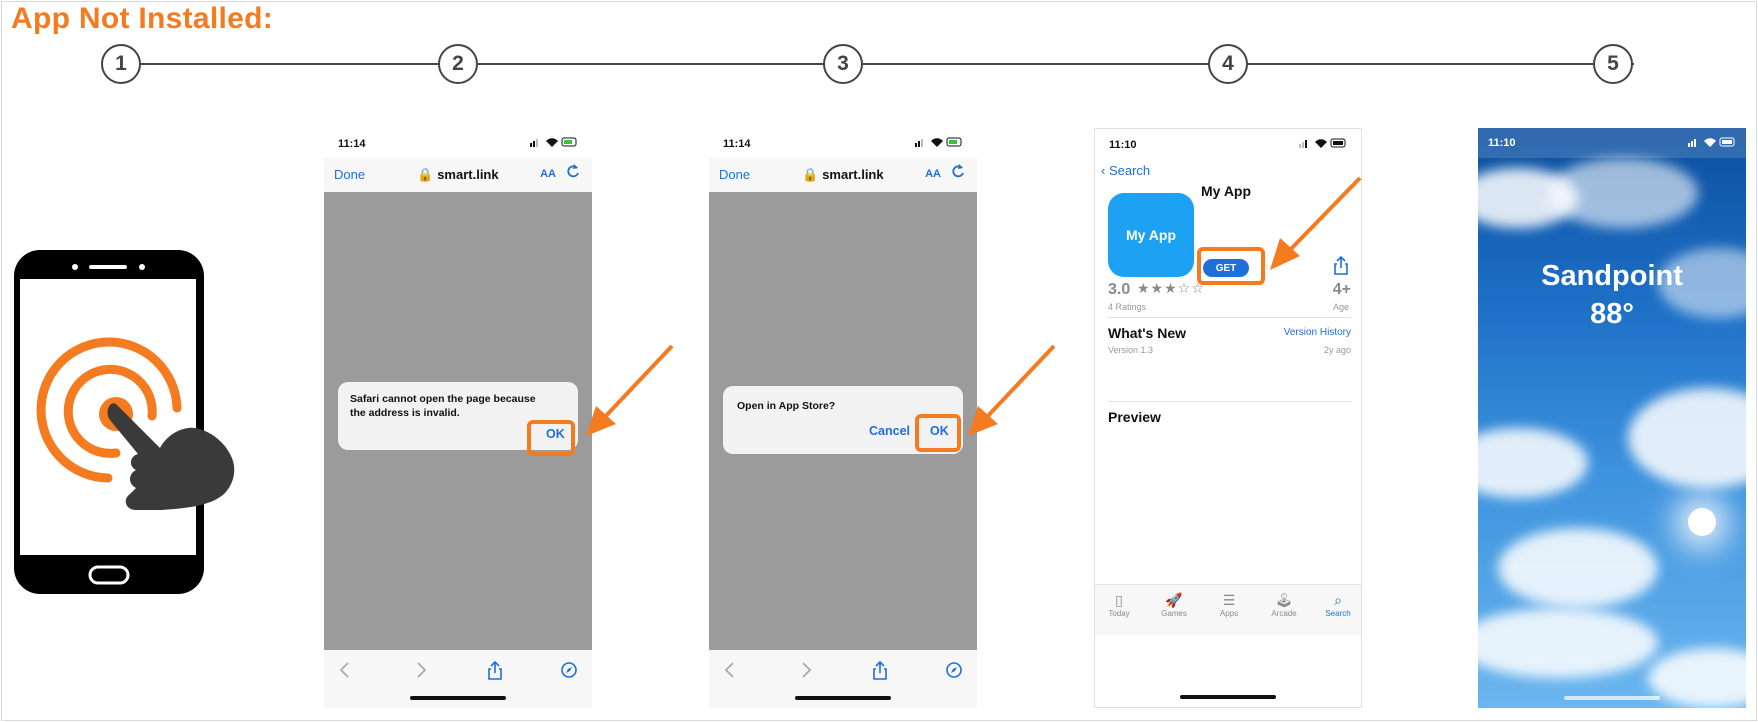 This screenshot has height=722, width=1758. I want to click on age-rating: 4+, so click(1341, 289).